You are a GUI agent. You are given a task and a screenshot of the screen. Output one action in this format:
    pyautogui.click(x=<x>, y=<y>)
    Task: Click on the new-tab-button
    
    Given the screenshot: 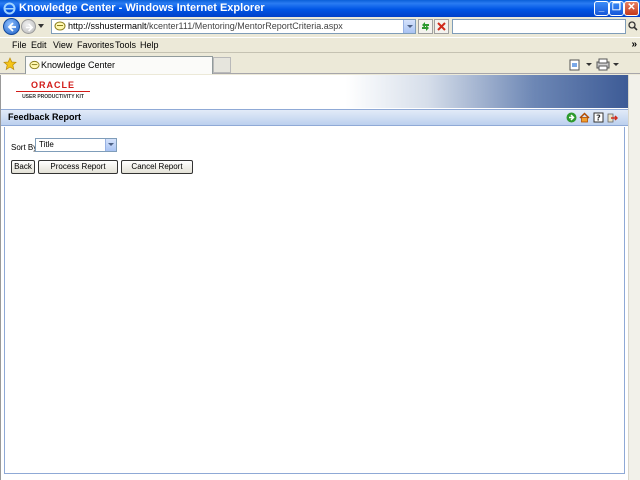 What is the action you would take?
    pyautogui.click(x=222, y=65)
    